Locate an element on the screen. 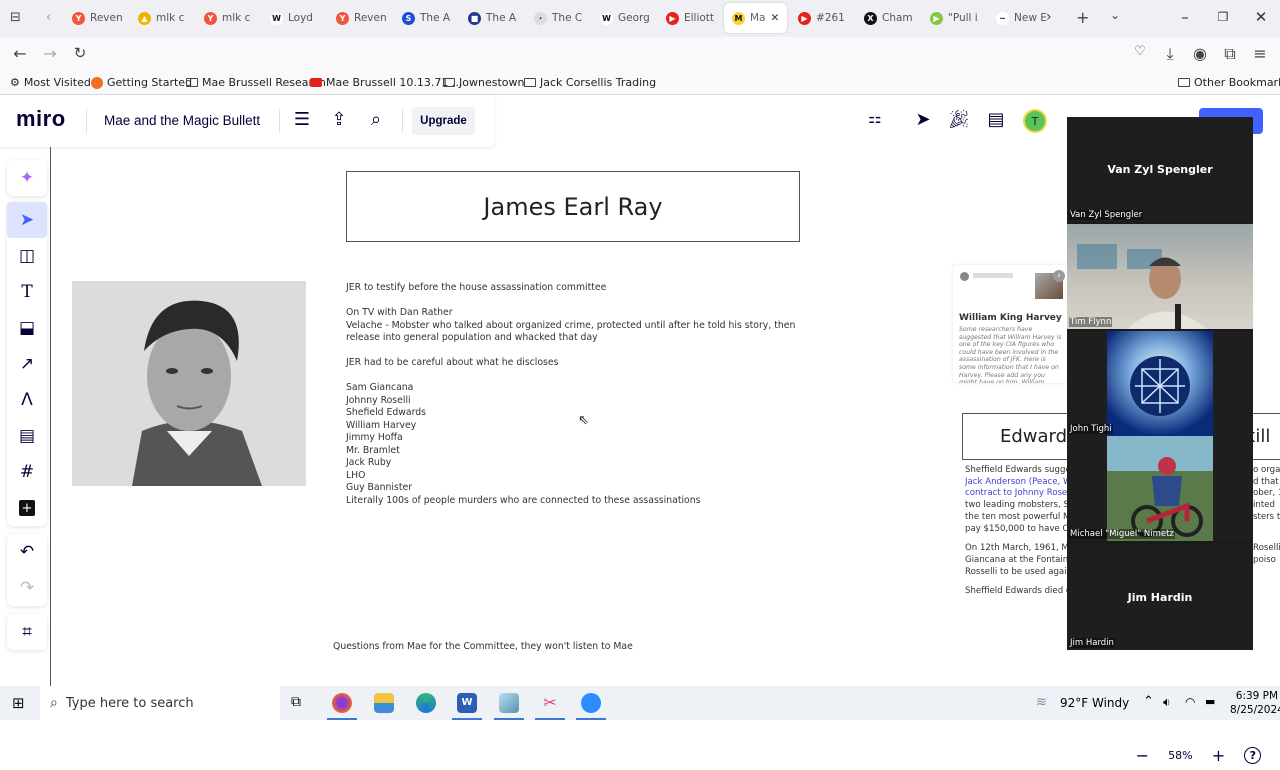 This screenshot has height=770, width=1280. account-icon: ◉ is located at coordinates (1200, 53).